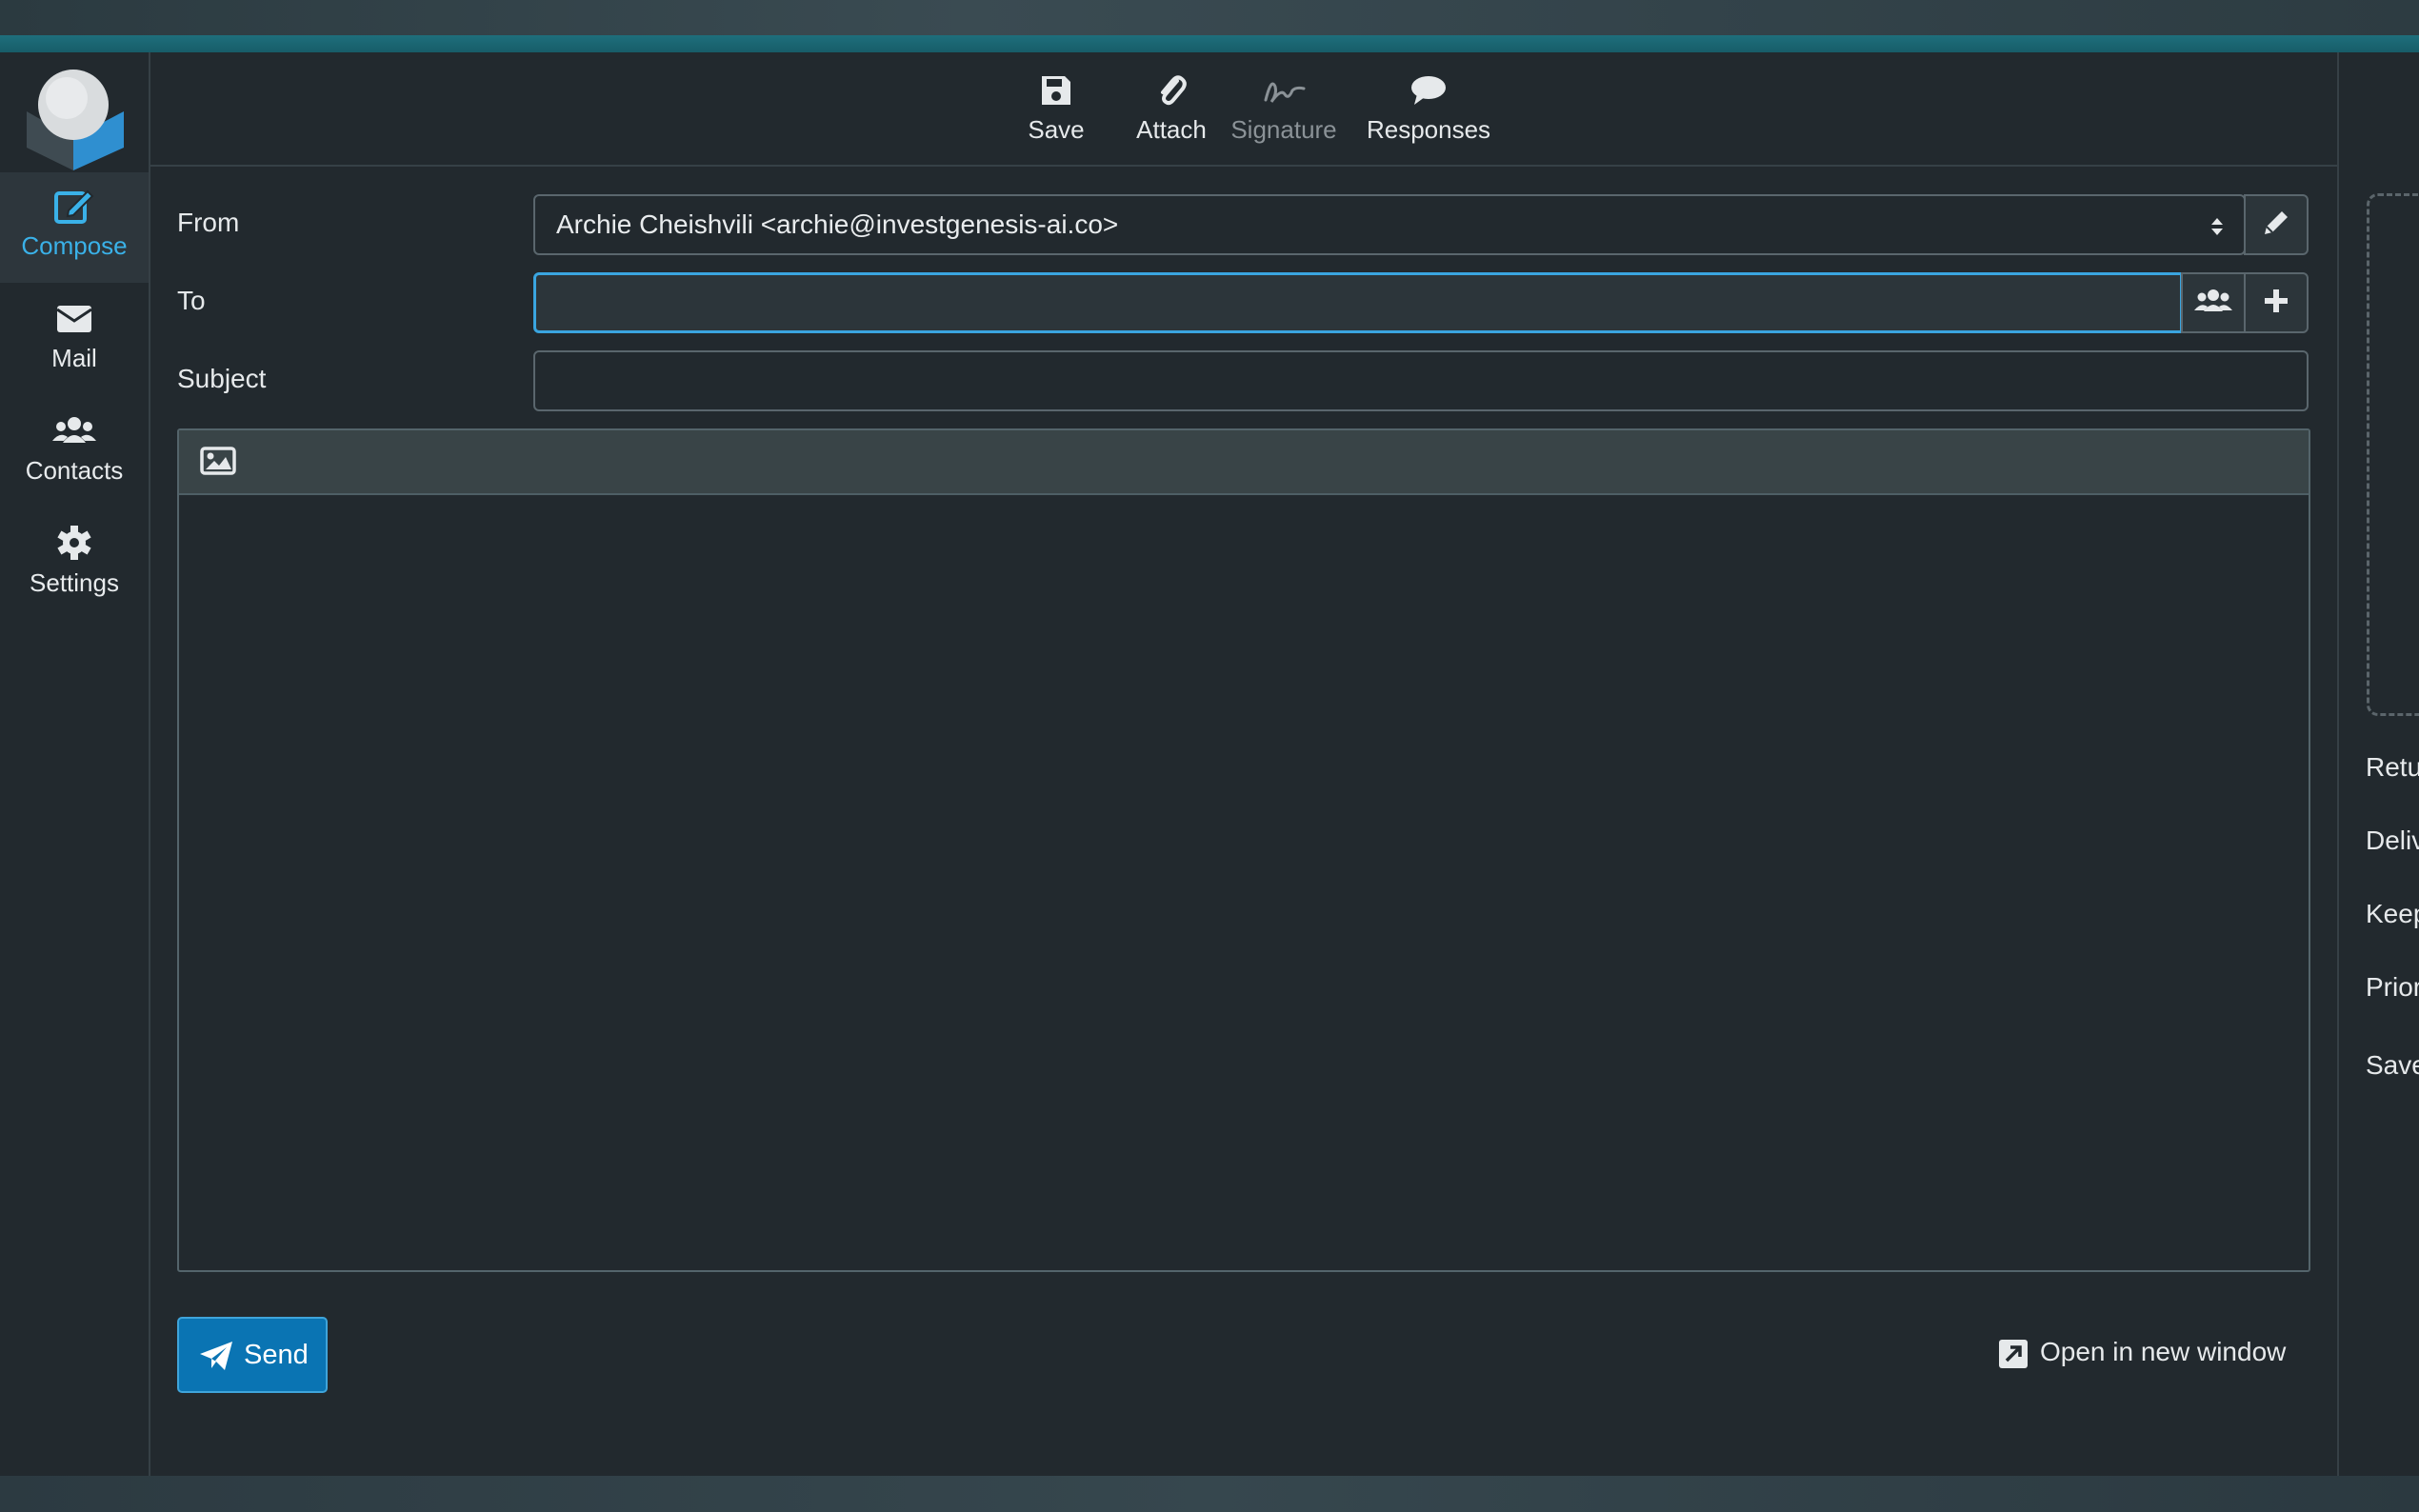  What do you see at coordinates (74, 582) in the screenshot?
I see `sidebar-item-label: Settings` at bounding box center [74, 582].